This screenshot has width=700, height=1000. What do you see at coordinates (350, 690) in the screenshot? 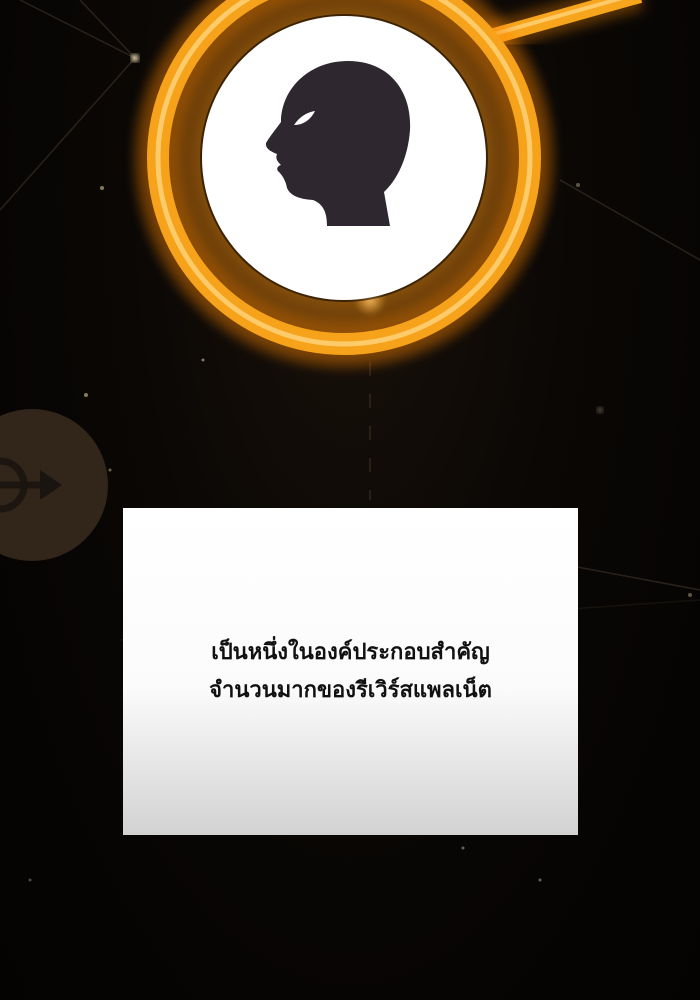
I see `caption-line-2: จำนวนมากของรีเวิร์สแพลเน็ต` at bounding box center [350, 690].